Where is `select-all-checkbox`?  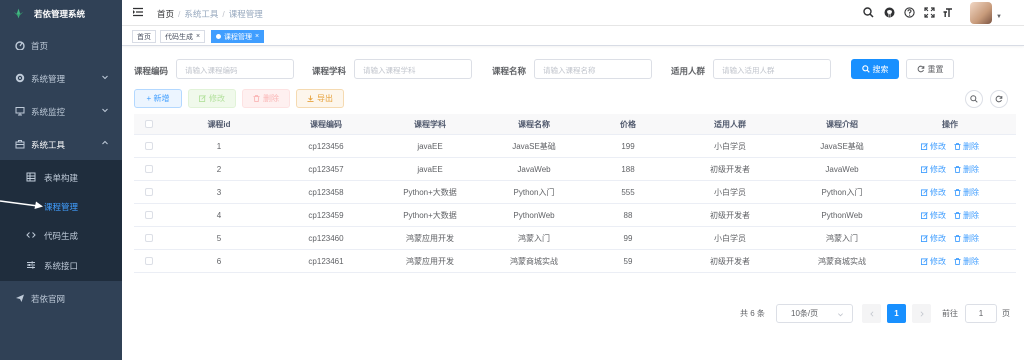 select-all-checkbox is located at coordinates (149, 124).